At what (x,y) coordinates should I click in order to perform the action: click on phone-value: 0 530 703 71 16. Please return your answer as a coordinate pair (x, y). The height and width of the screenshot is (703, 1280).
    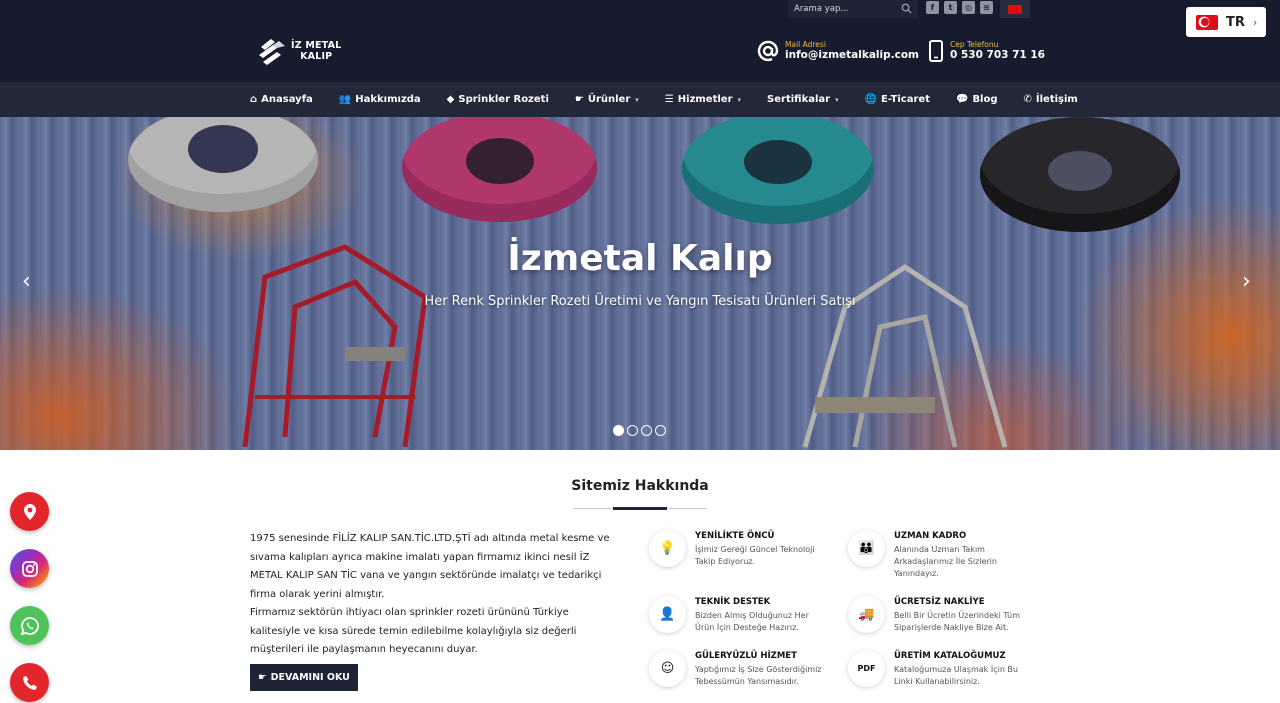
    Looking at the image, I should click on (997, 55).